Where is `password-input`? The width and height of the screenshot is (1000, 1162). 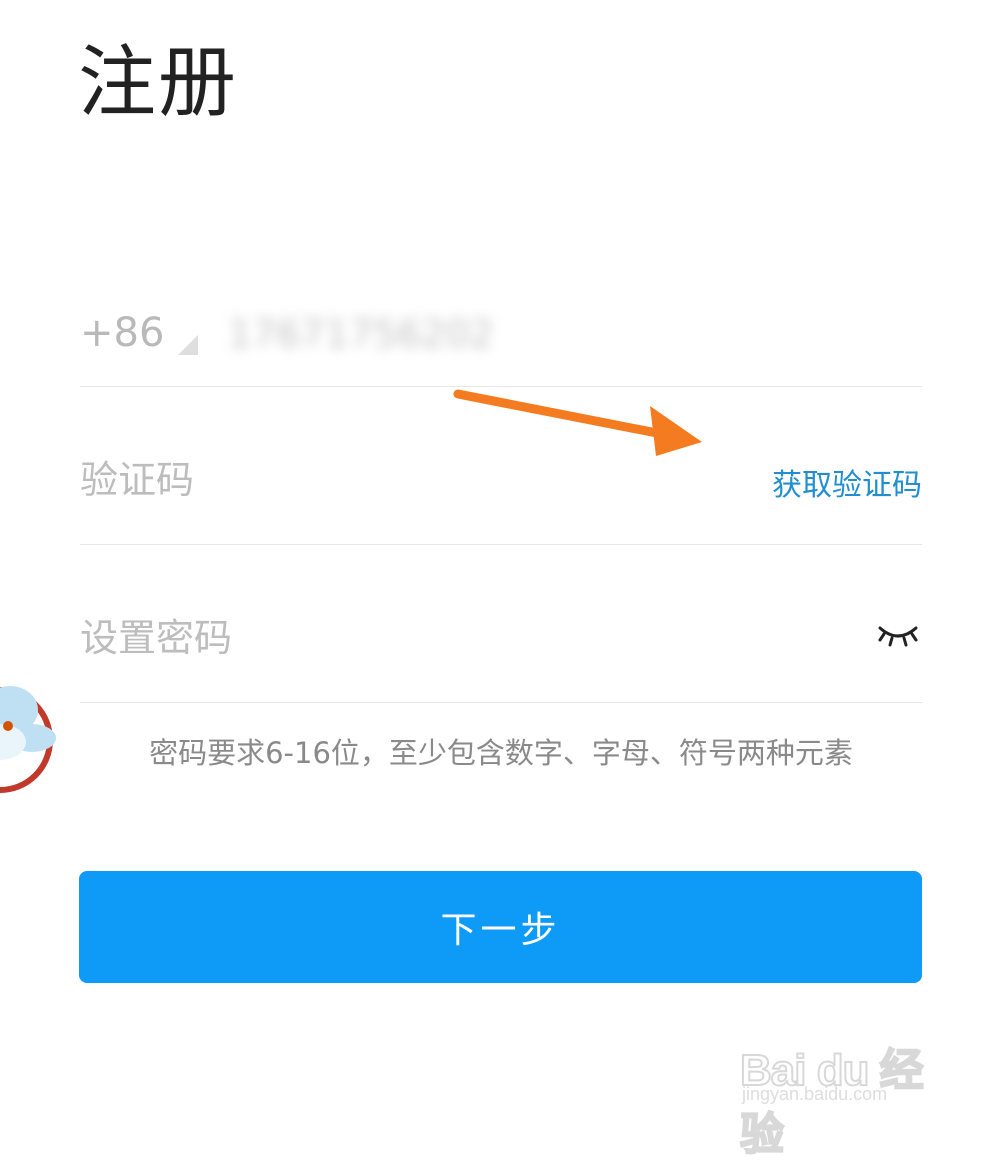
password-input is located at coordinates (390, 638).